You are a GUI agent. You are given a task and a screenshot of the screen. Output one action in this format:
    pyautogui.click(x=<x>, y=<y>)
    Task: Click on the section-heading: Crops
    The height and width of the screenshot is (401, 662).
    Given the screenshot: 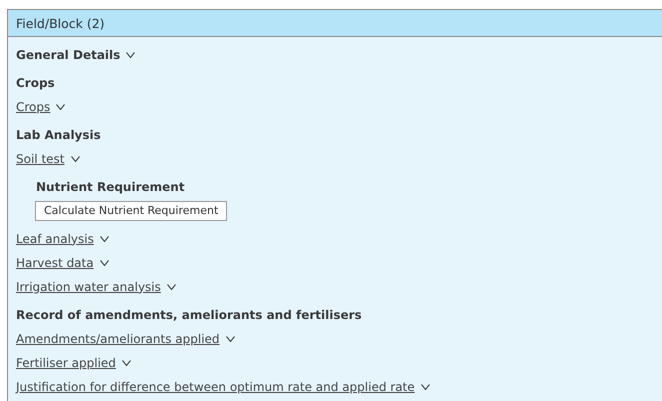 What is the action you would take?
    pyautogui.click(x=35, y=83)
    